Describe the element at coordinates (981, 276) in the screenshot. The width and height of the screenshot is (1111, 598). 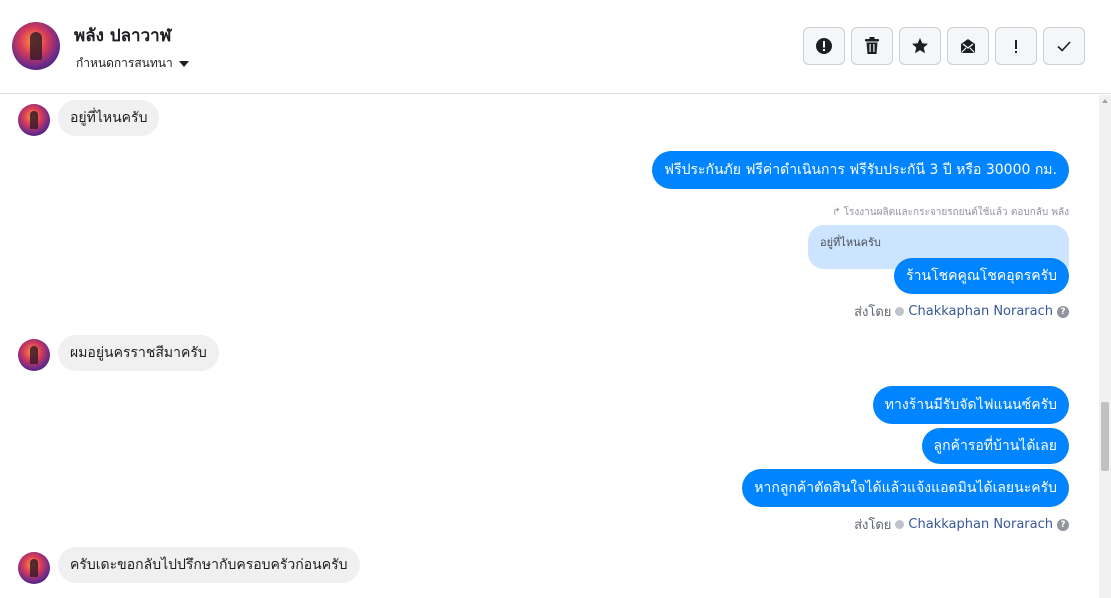
I see `outgoing-message: ร้านโชคคูณโชคอุดรครับ` at that location.